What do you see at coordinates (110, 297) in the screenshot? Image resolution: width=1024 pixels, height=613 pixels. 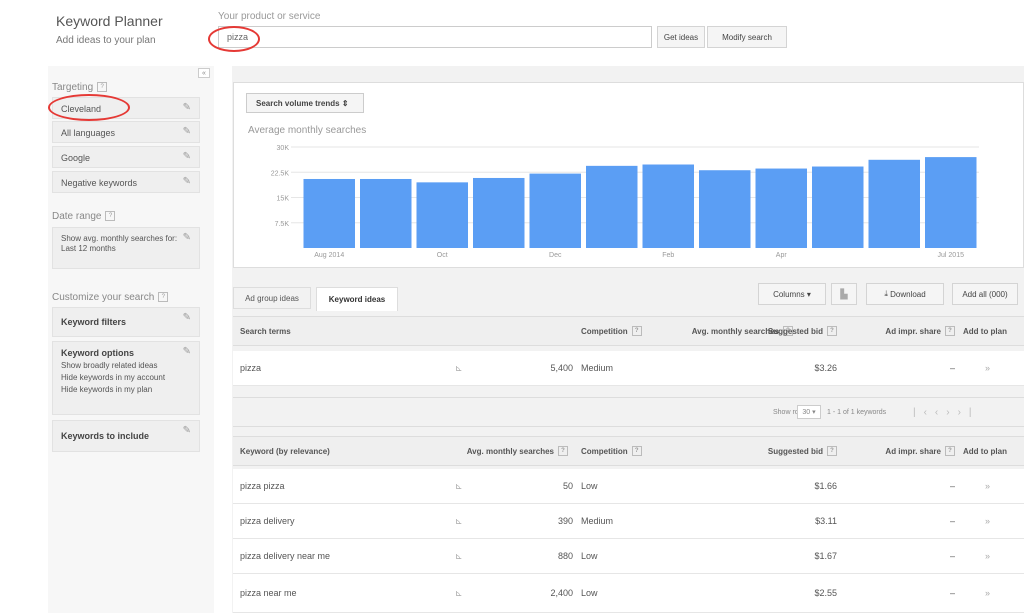 I see `customize-label: Customize your search?` at bounding box center [110, 297].